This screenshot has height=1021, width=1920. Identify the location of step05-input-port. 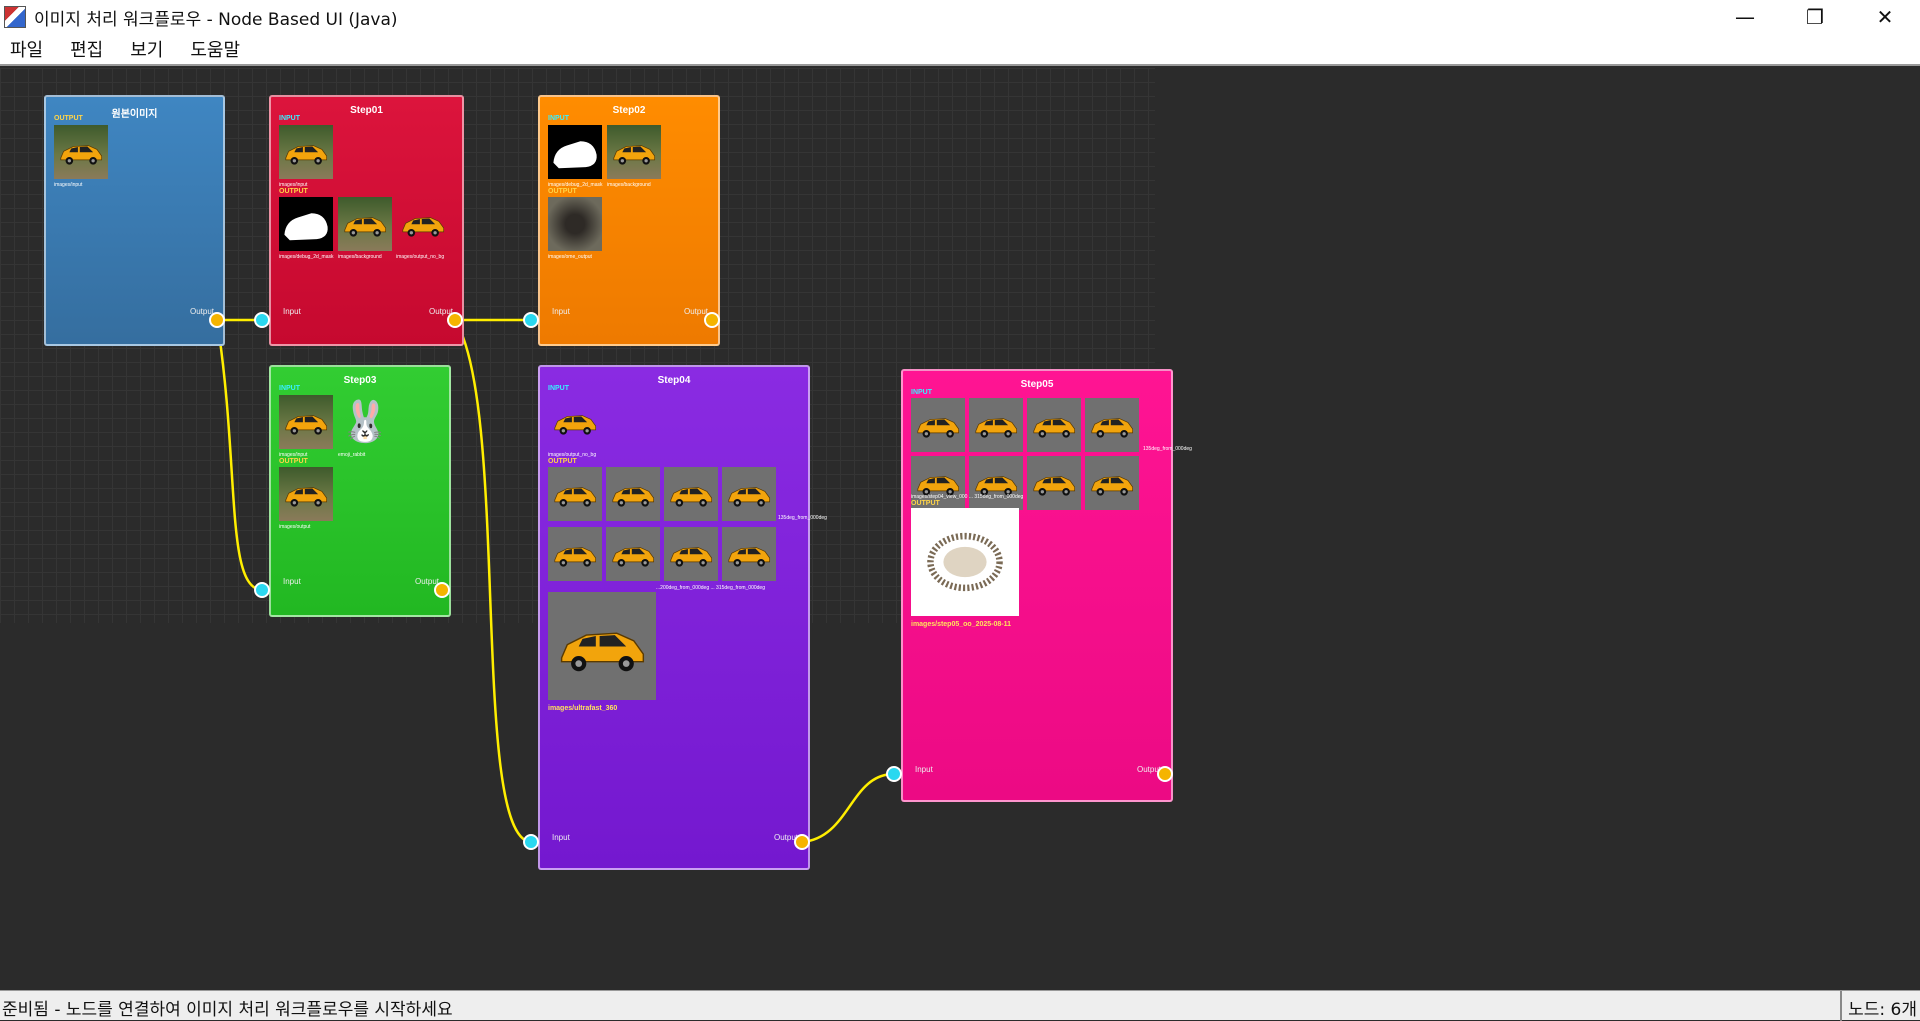
(894, 774).